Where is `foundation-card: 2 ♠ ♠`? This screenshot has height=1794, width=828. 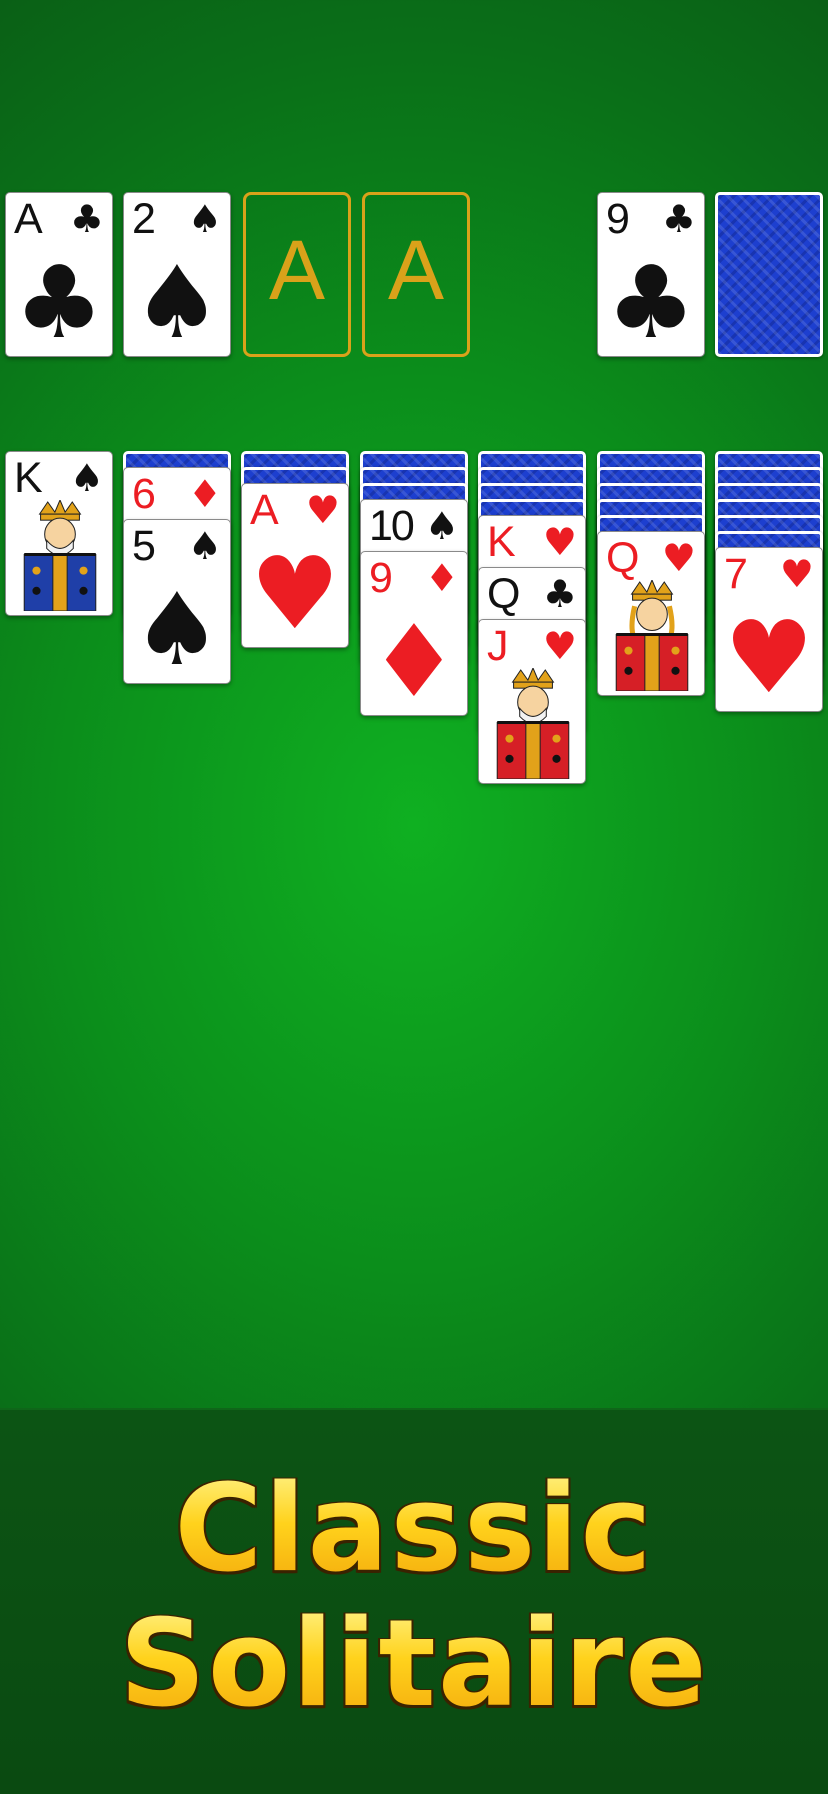 foundation-card: 2 ♠ ♠ is located at coordinates (177, 274).